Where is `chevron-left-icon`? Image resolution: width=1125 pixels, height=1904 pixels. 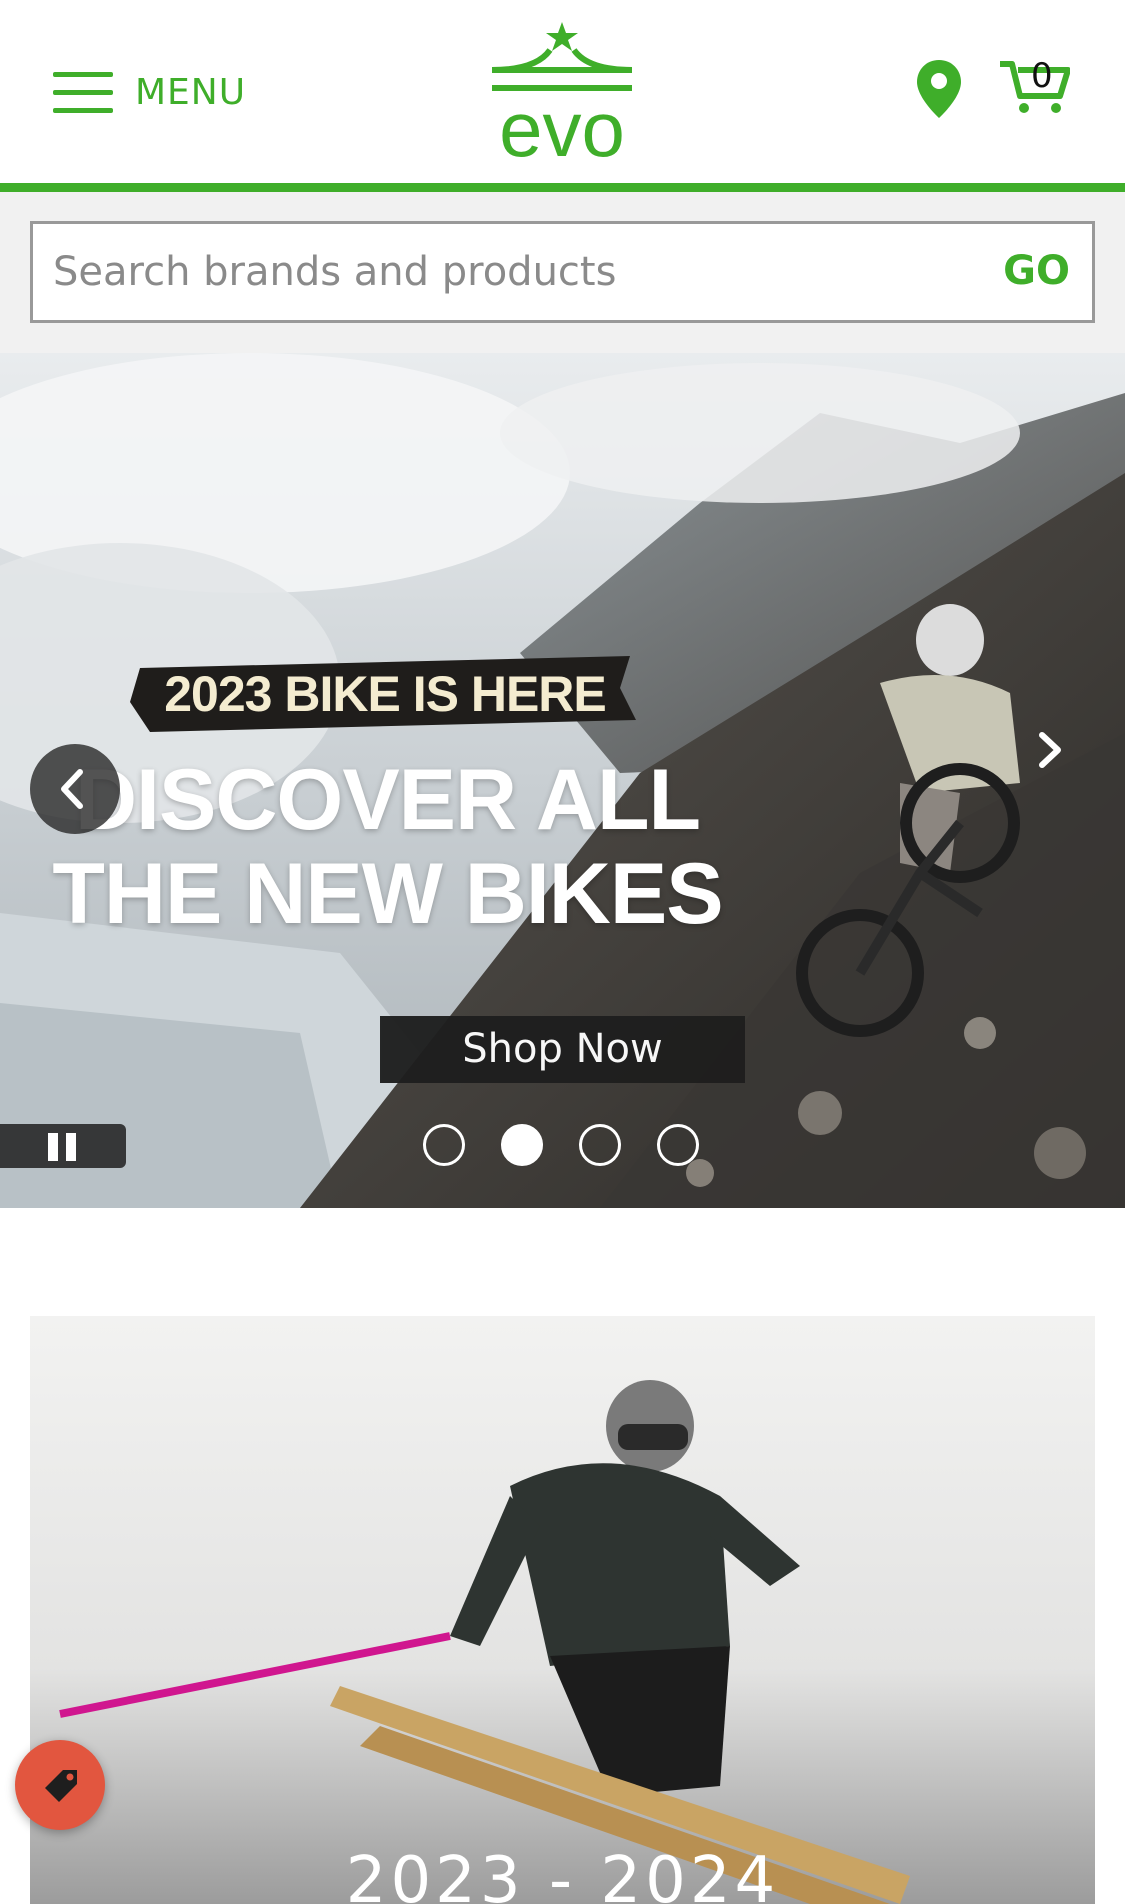
chevron-left-icon is located at coordinates (72, 789).